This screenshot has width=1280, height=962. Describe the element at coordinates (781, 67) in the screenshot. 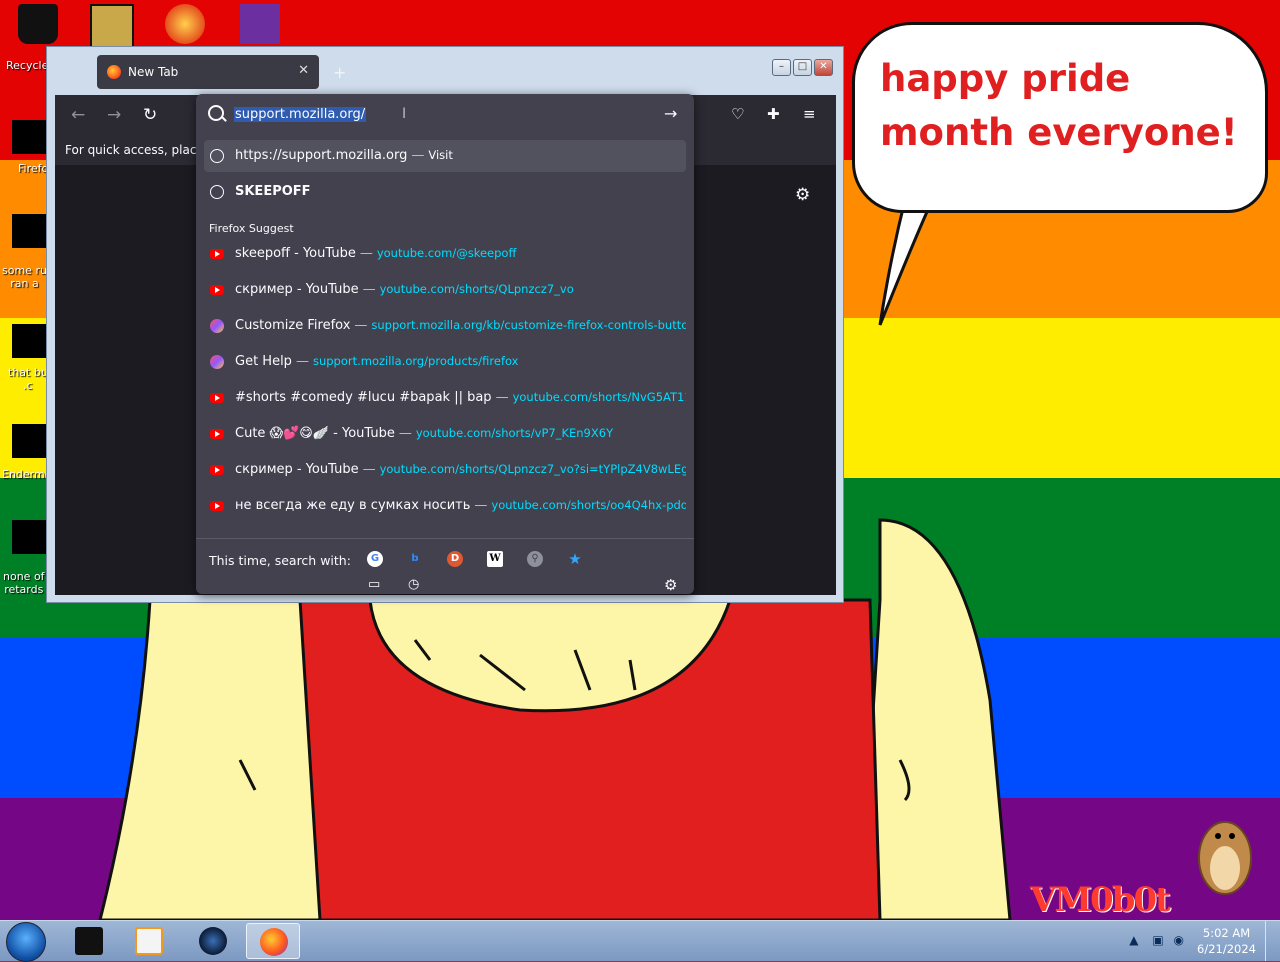

I see `minimize-button: –` at that location.